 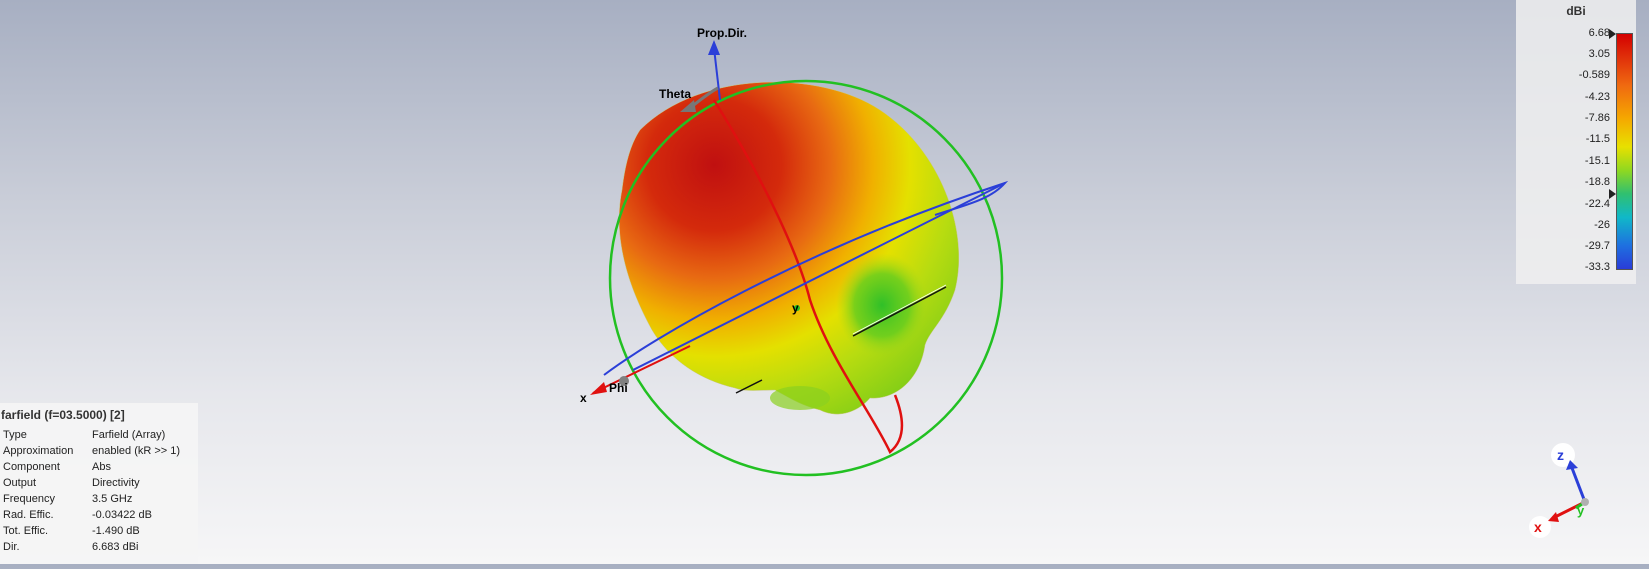 I want to click on legend-max-marker, so click(x=1612, y=34).